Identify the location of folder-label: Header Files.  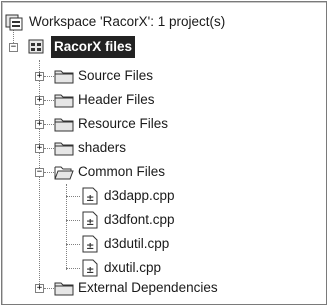
(116, 99).